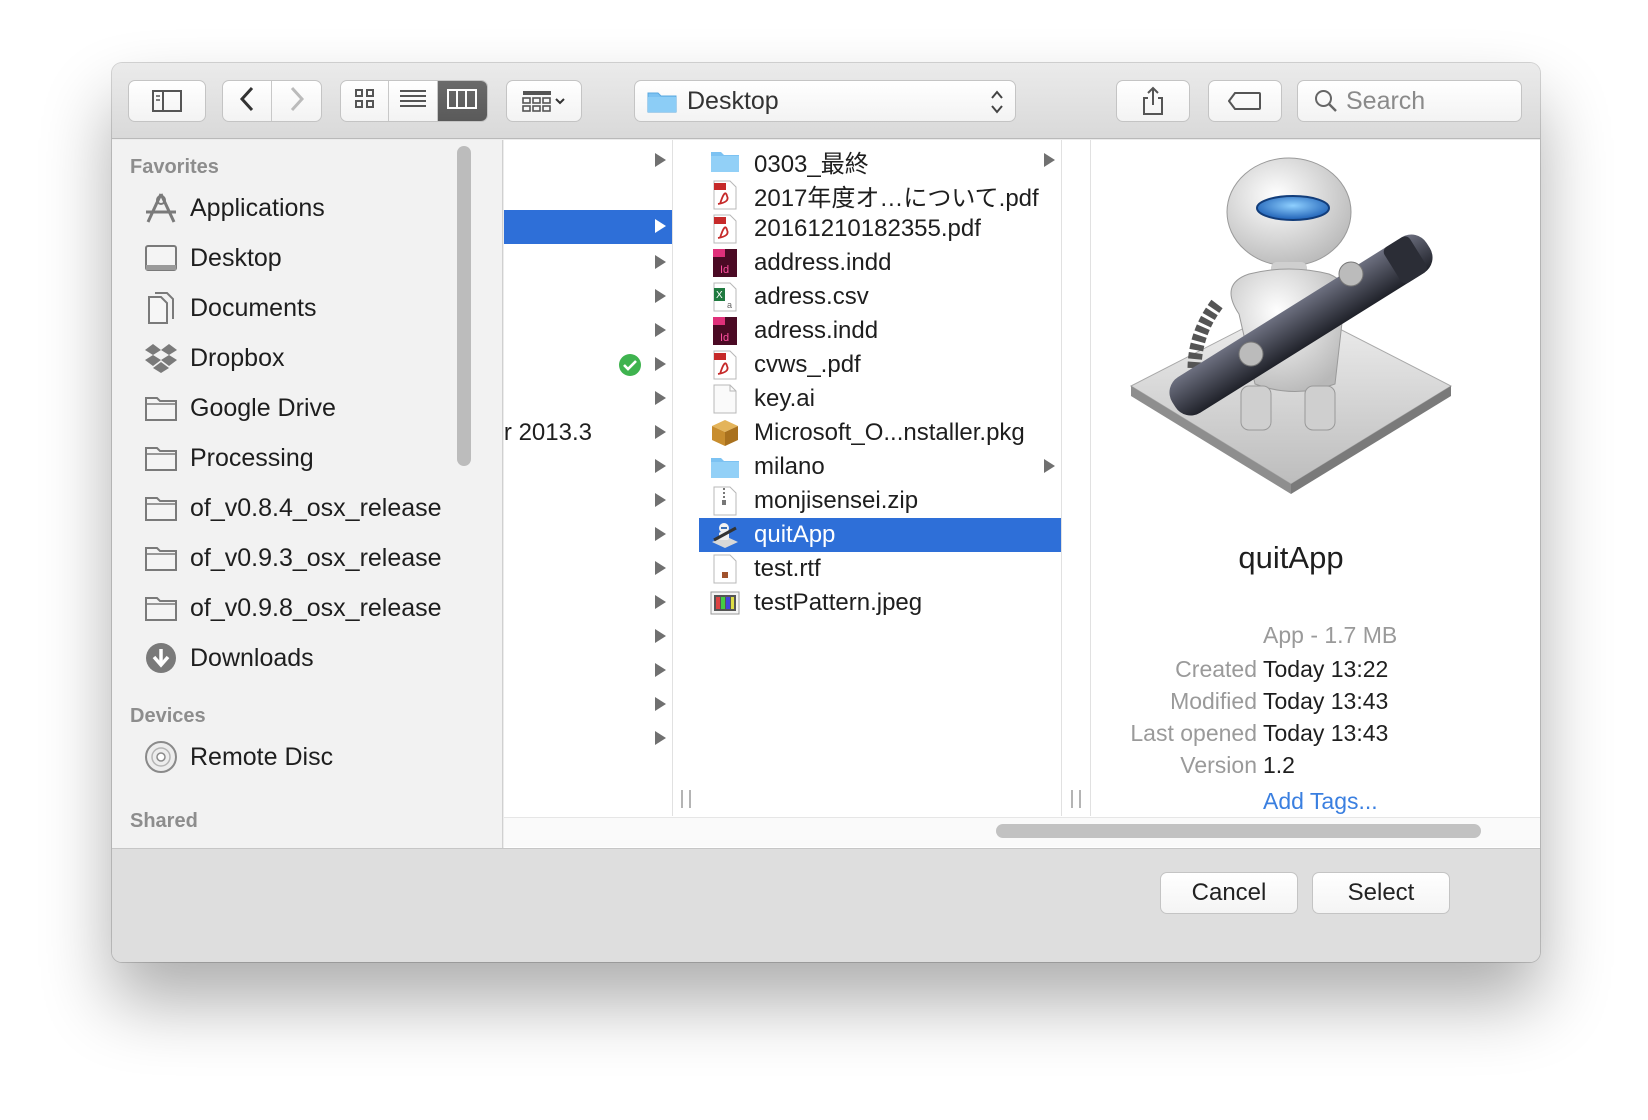 The image size is (1648, 1120). I want to click on search-field: Search, so click(1409, 101).